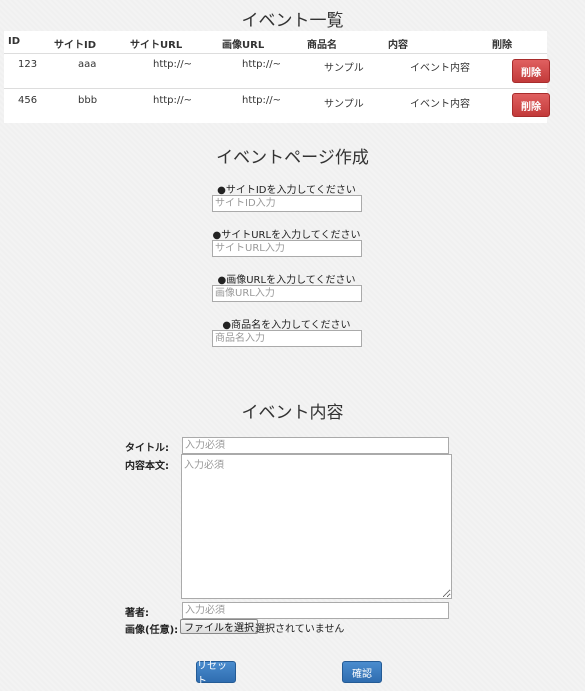 This screenshot has width=585, height=691. What do you see at coordinates (28, 64) in the screenshot?
I see `cell-id: 123` at bounding box center [28, 64].